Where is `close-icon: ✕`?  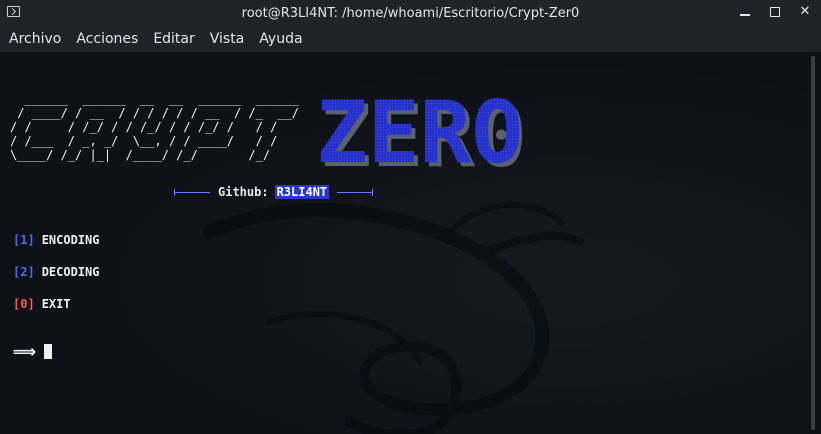 close-icon: ✕ is located at coordinates (805, 12).